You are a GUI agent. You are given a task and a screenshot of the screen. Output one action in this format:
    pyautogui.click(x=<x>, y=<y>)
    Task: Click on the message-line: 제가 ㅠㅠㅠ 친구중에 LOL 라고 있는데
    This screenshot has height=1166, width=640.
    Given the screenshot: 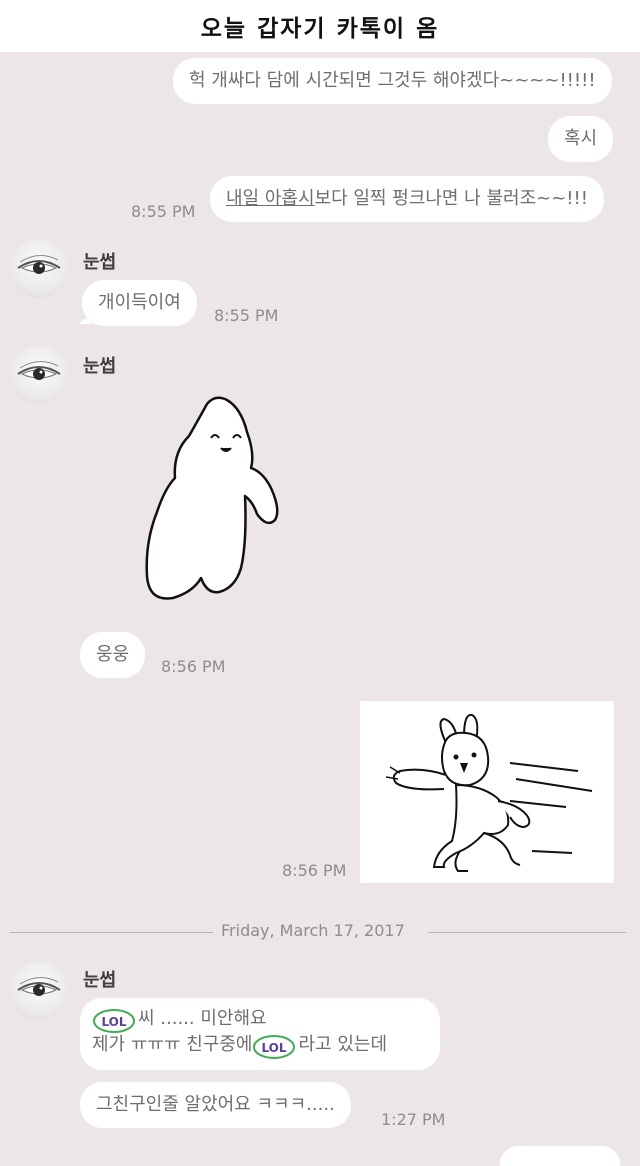 What is the action you would take?
    pyautogui.click(x=260, y=1045)
    